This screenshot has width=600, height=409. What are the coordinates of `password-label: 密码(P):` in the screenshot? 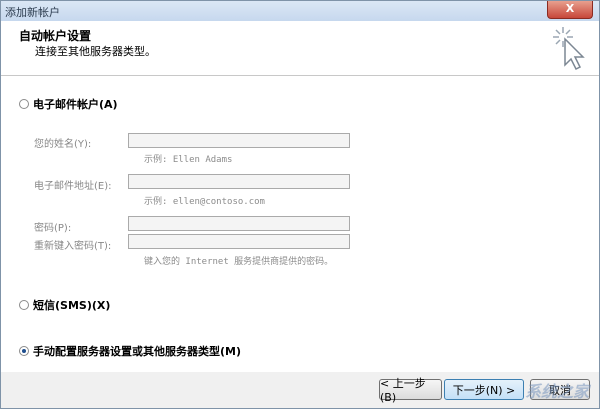 It's located at (53, 228).